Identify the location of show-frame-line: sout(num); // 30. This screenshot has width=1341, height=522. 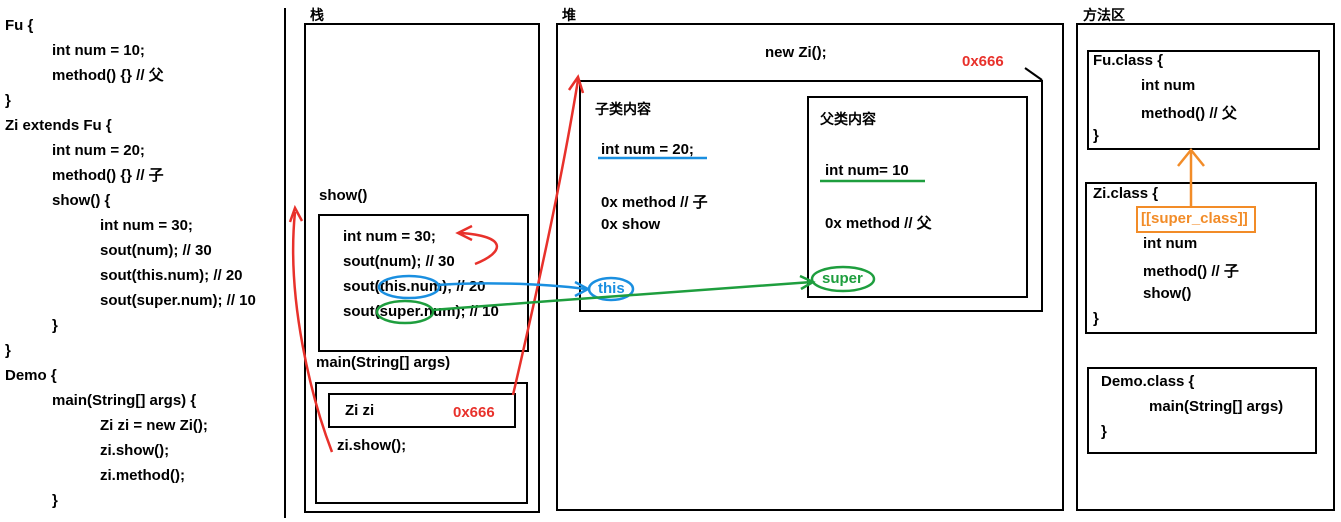
(399, 261).